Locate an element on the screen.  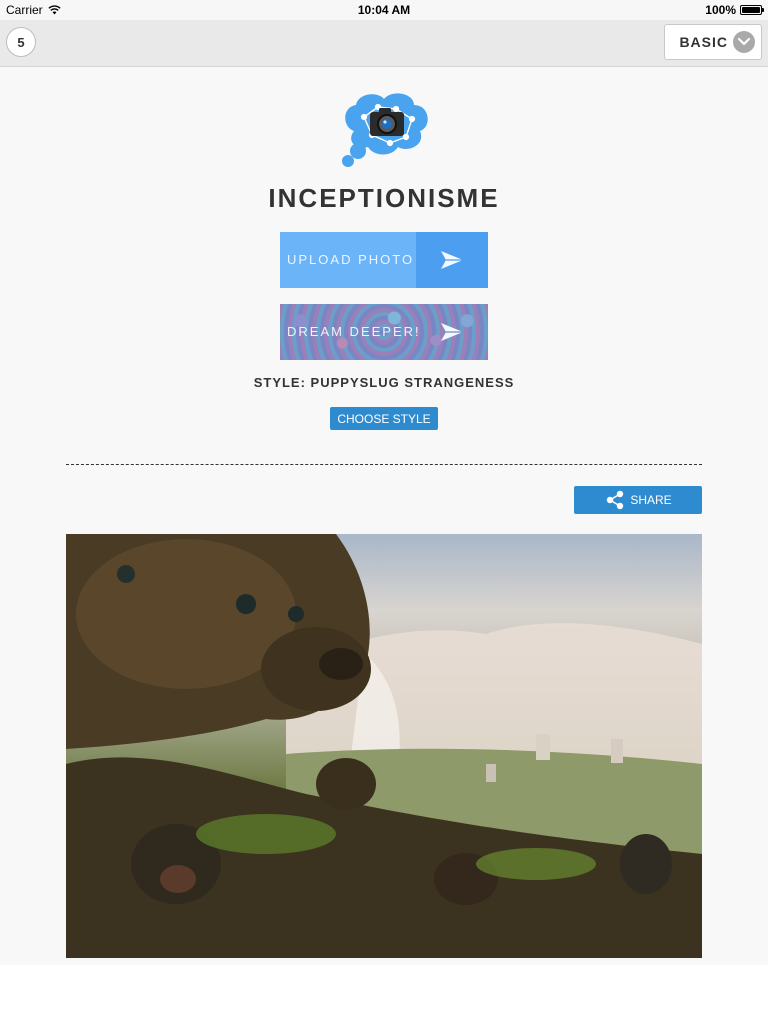
clock: 10:04 AM is located at coordinates (384, 10).